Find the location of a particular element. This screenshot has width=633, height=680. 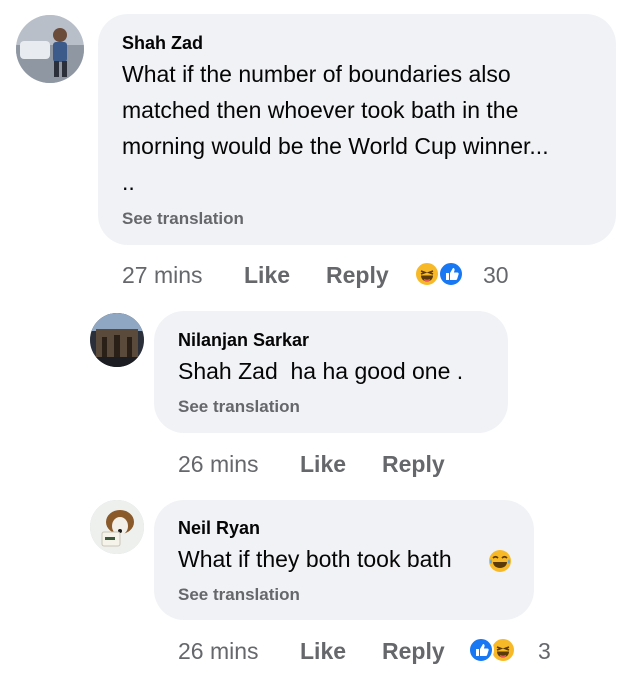

comment-text: Shah Zad ha ha good one . is located at coordinates (321, 371).